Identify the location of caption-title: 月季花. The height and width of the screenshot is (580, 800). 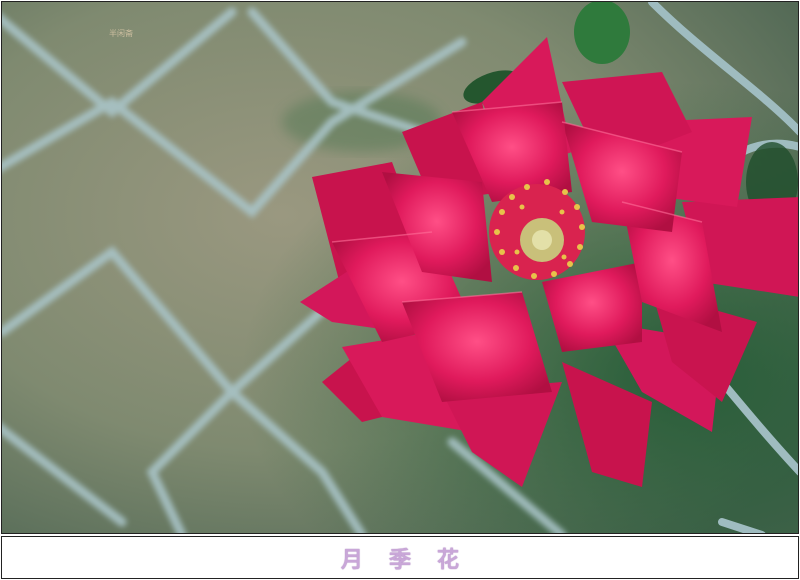
(412, 559).